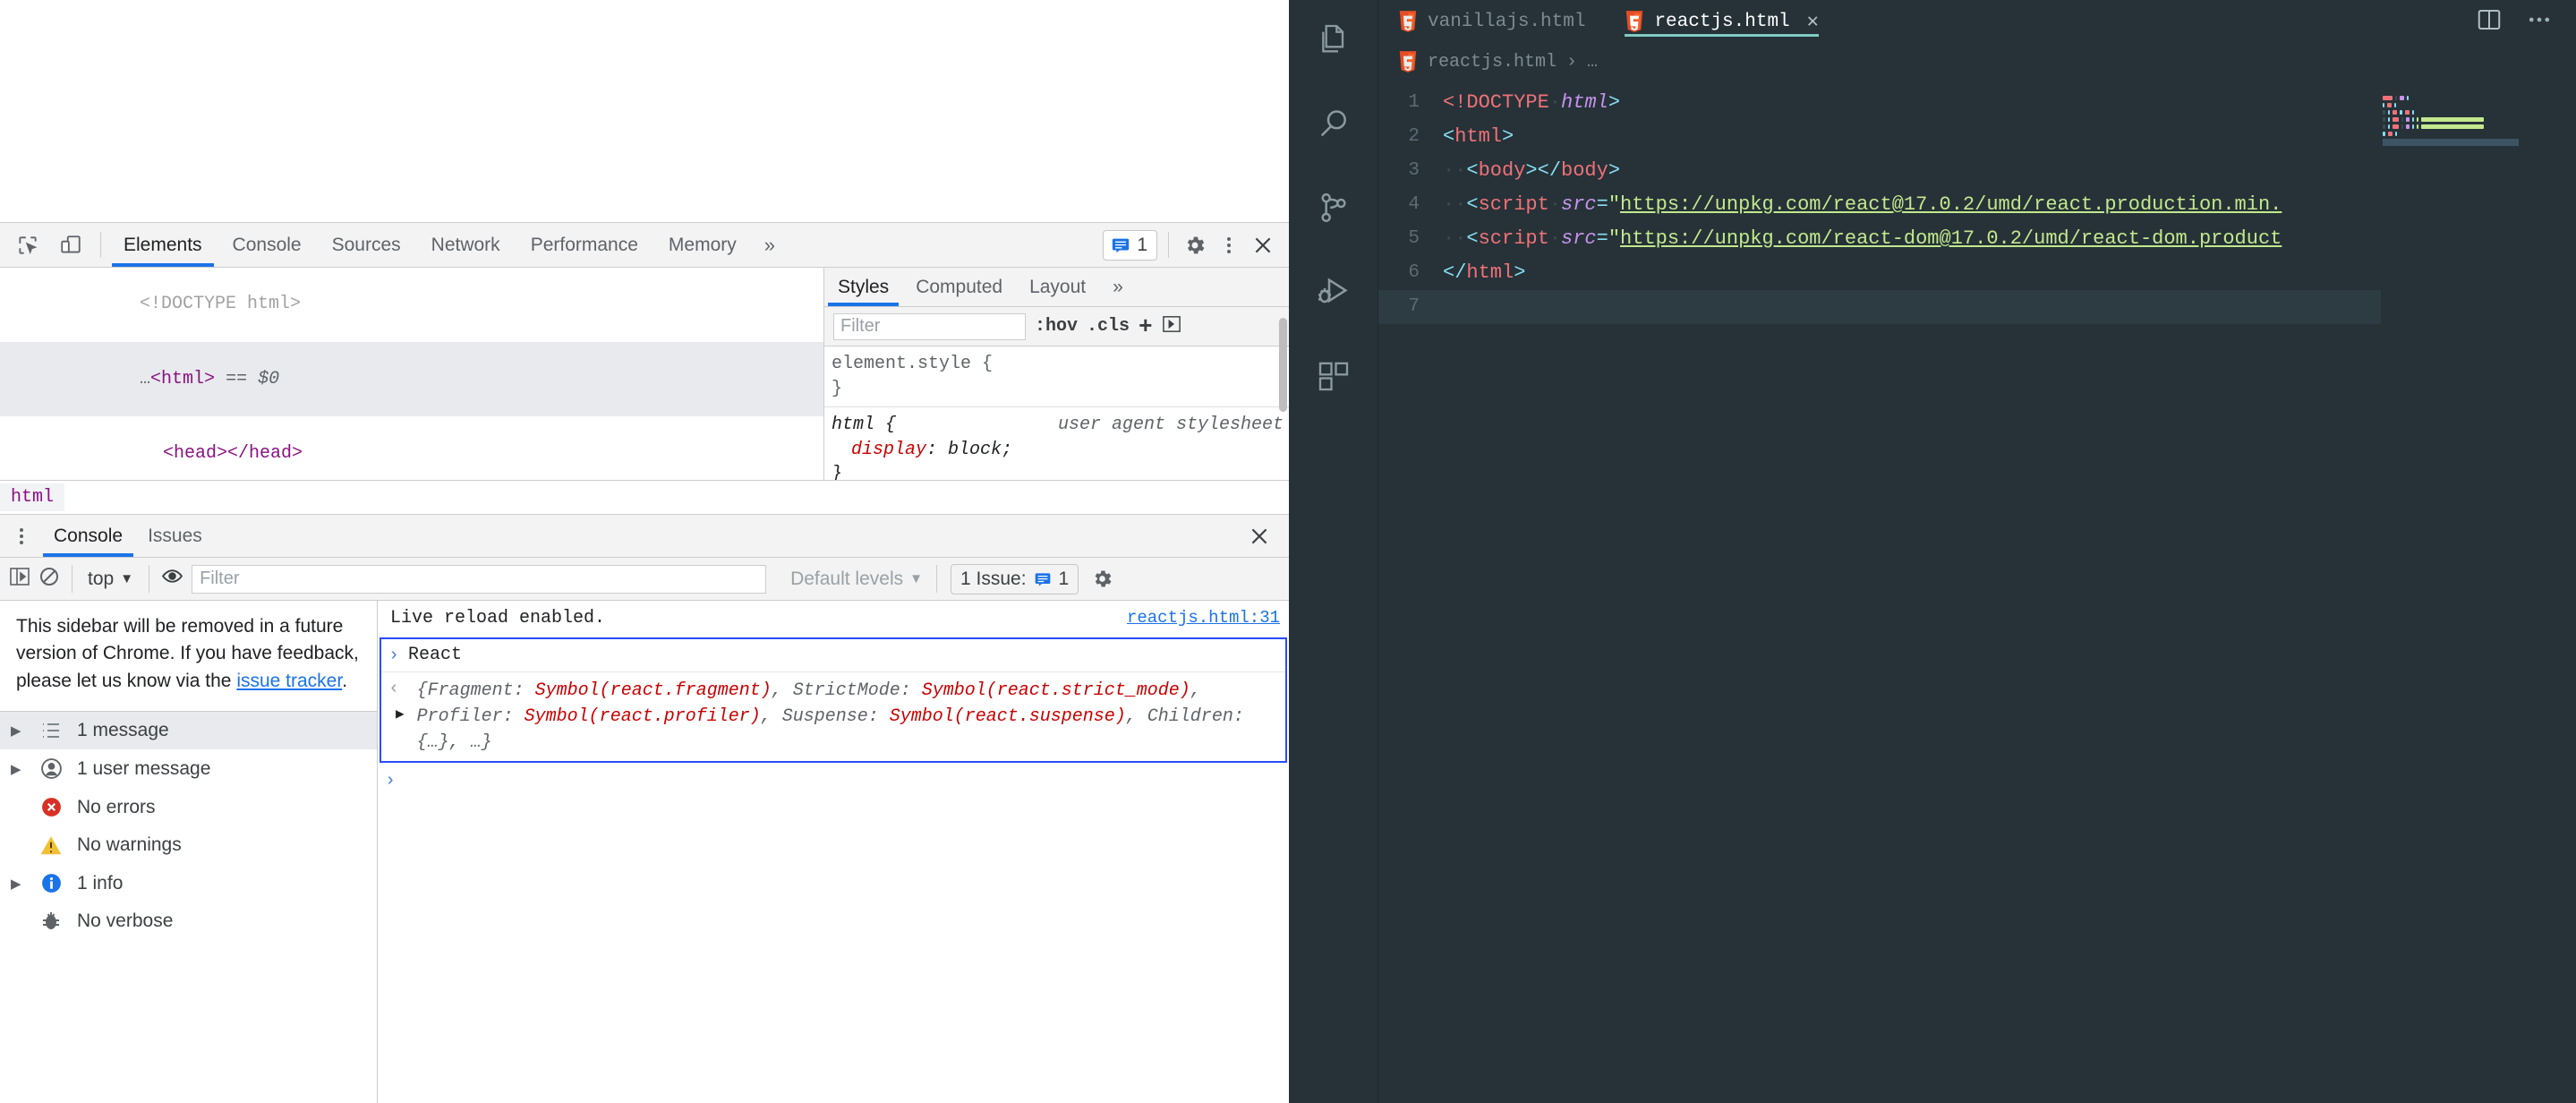 This screenshot has width=2576, height=1103. Describe the element at coordinates (188, 845) in the screenshot. I see `sidebar-item-warnings: No warnings` at that location.